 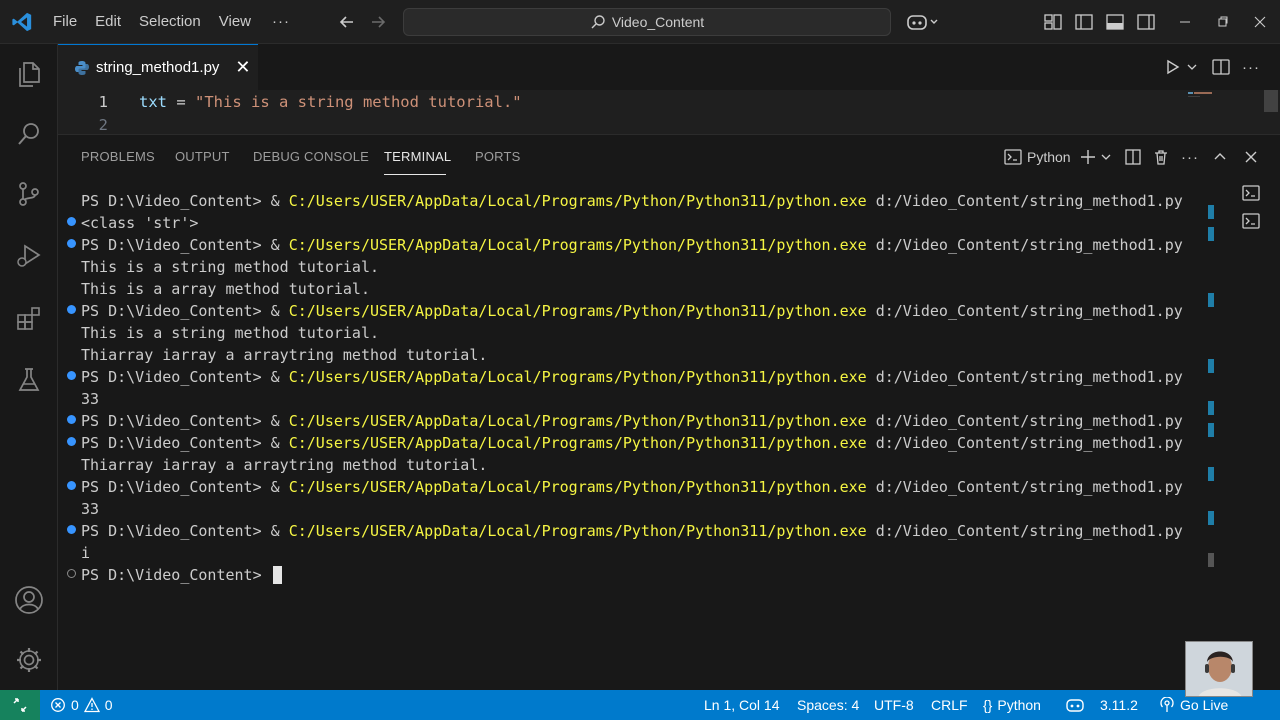 What do you see at coordinates (29, 318) in the screenshot?
I see `extensions-icon` at bounding box center [29, 318].